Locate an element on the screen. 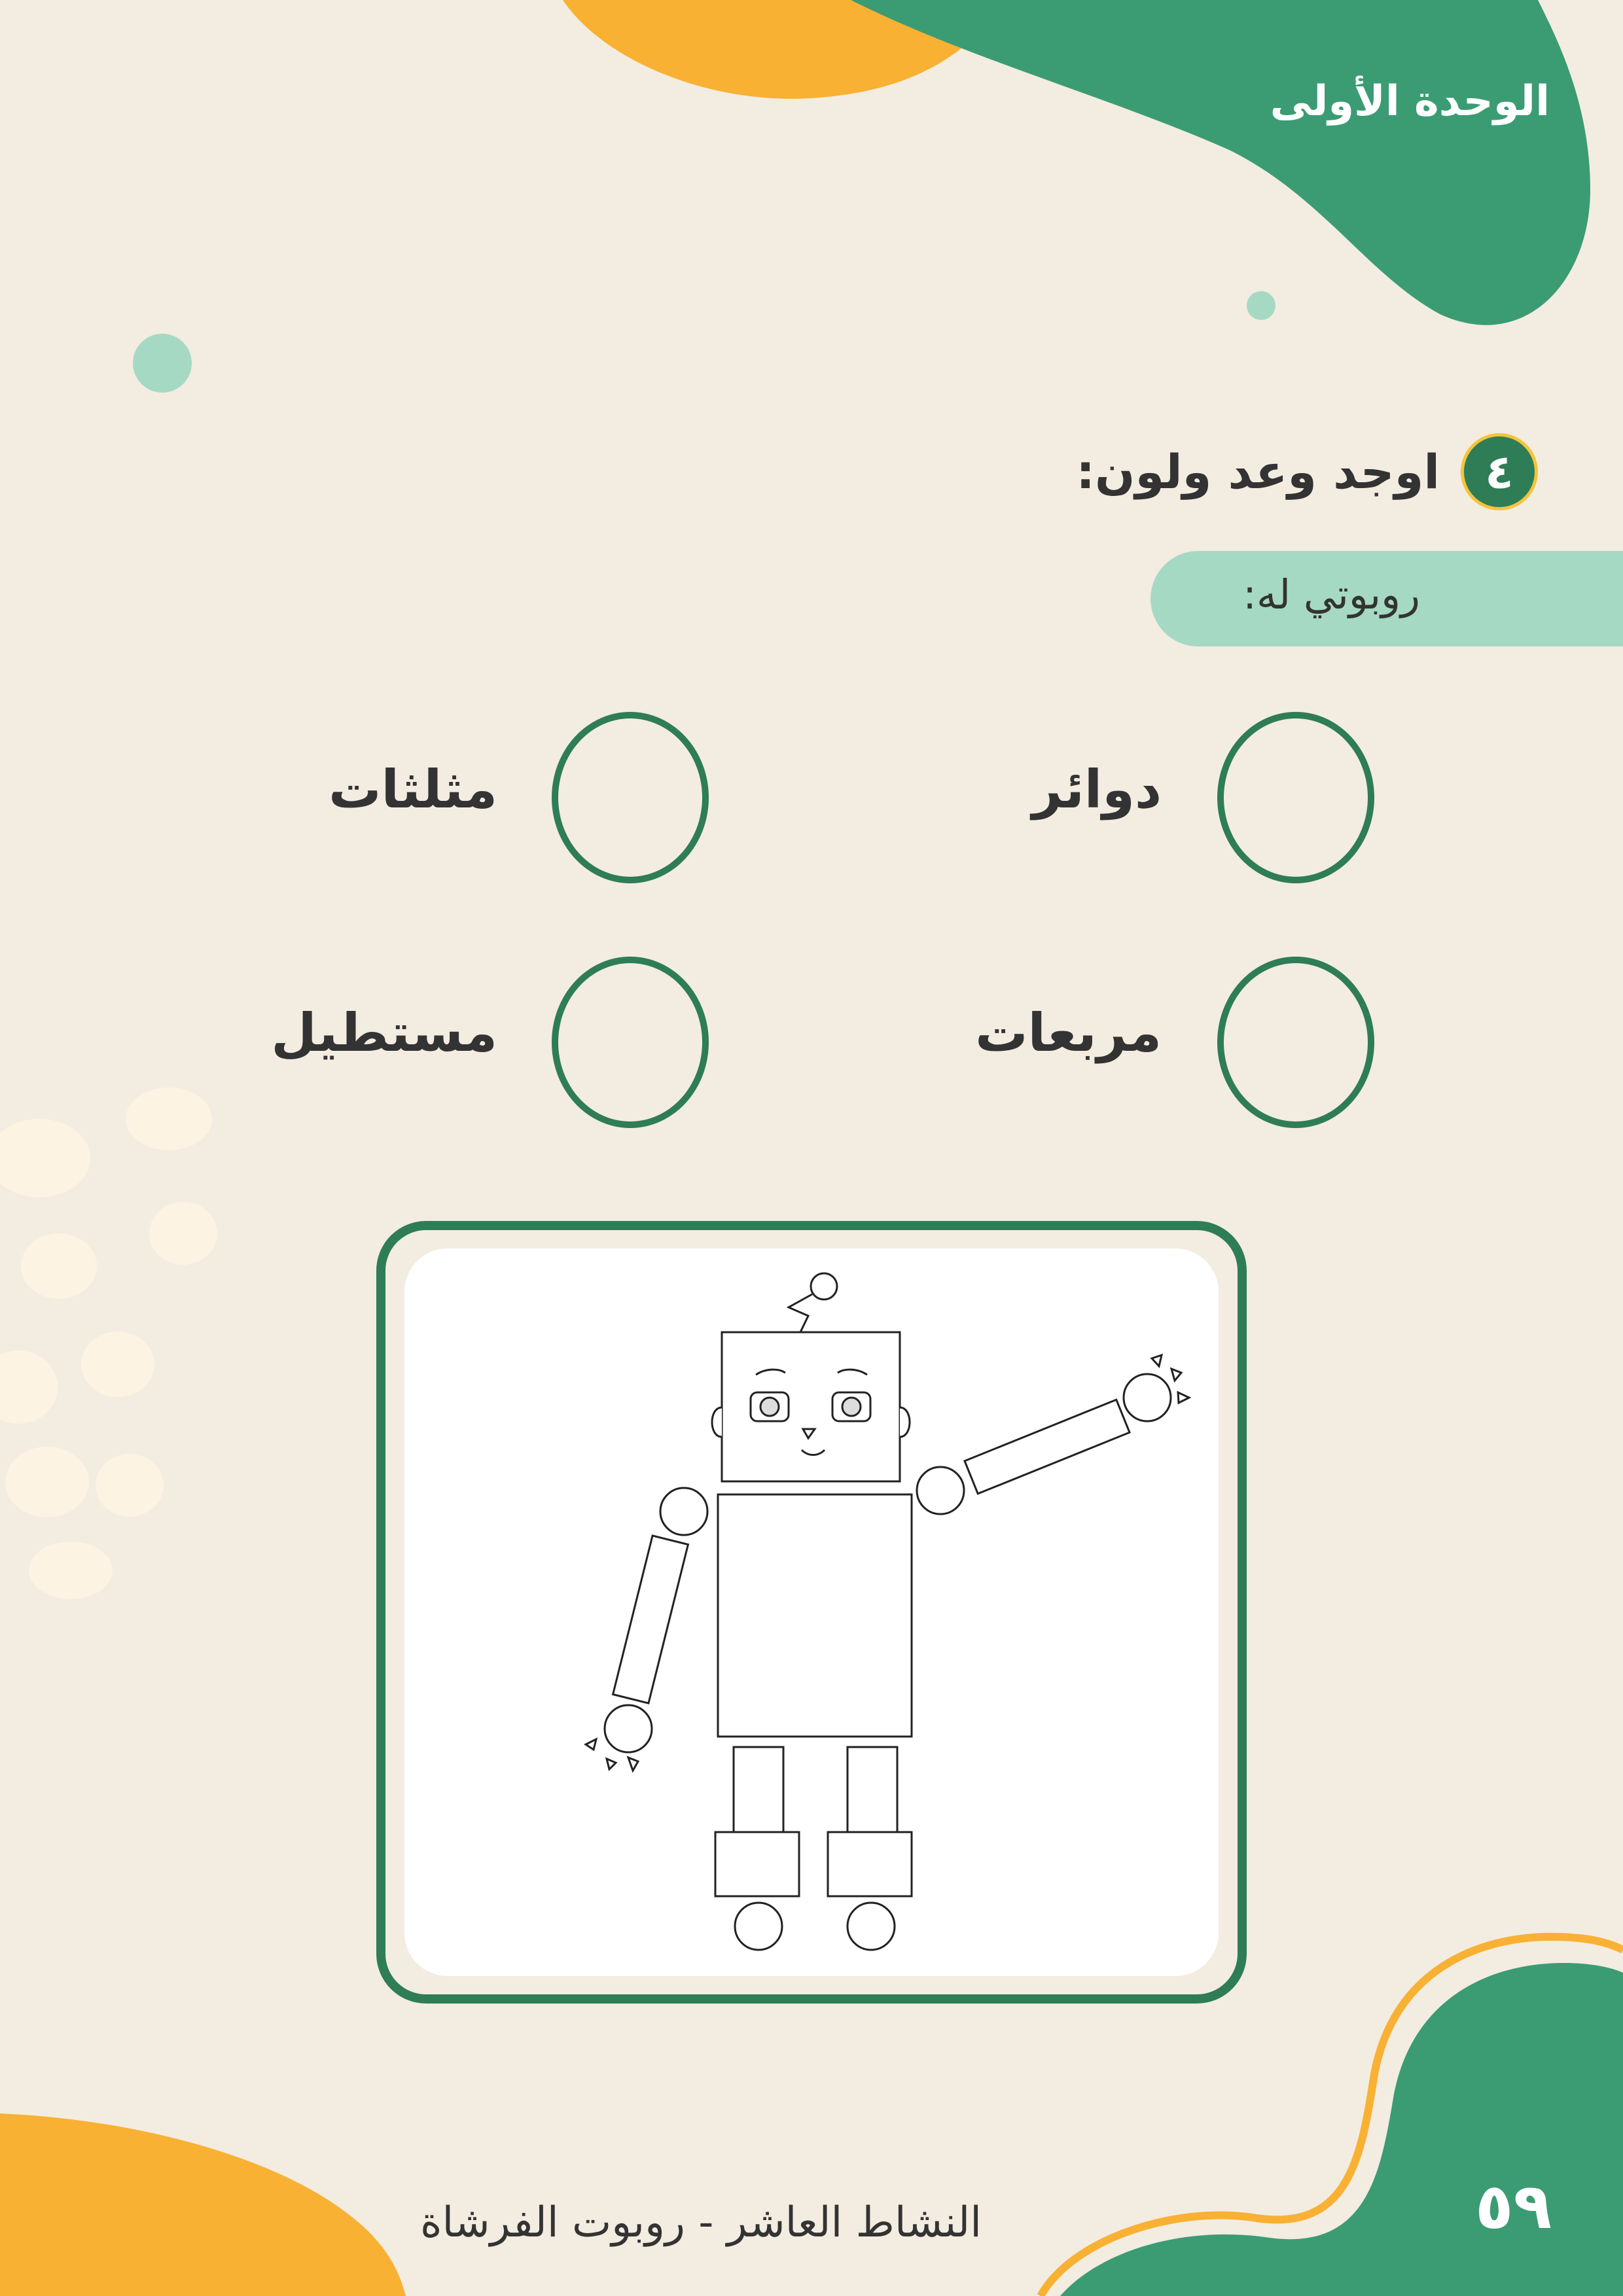  count-circle-rectangle is located at coordinates (630, 1042).